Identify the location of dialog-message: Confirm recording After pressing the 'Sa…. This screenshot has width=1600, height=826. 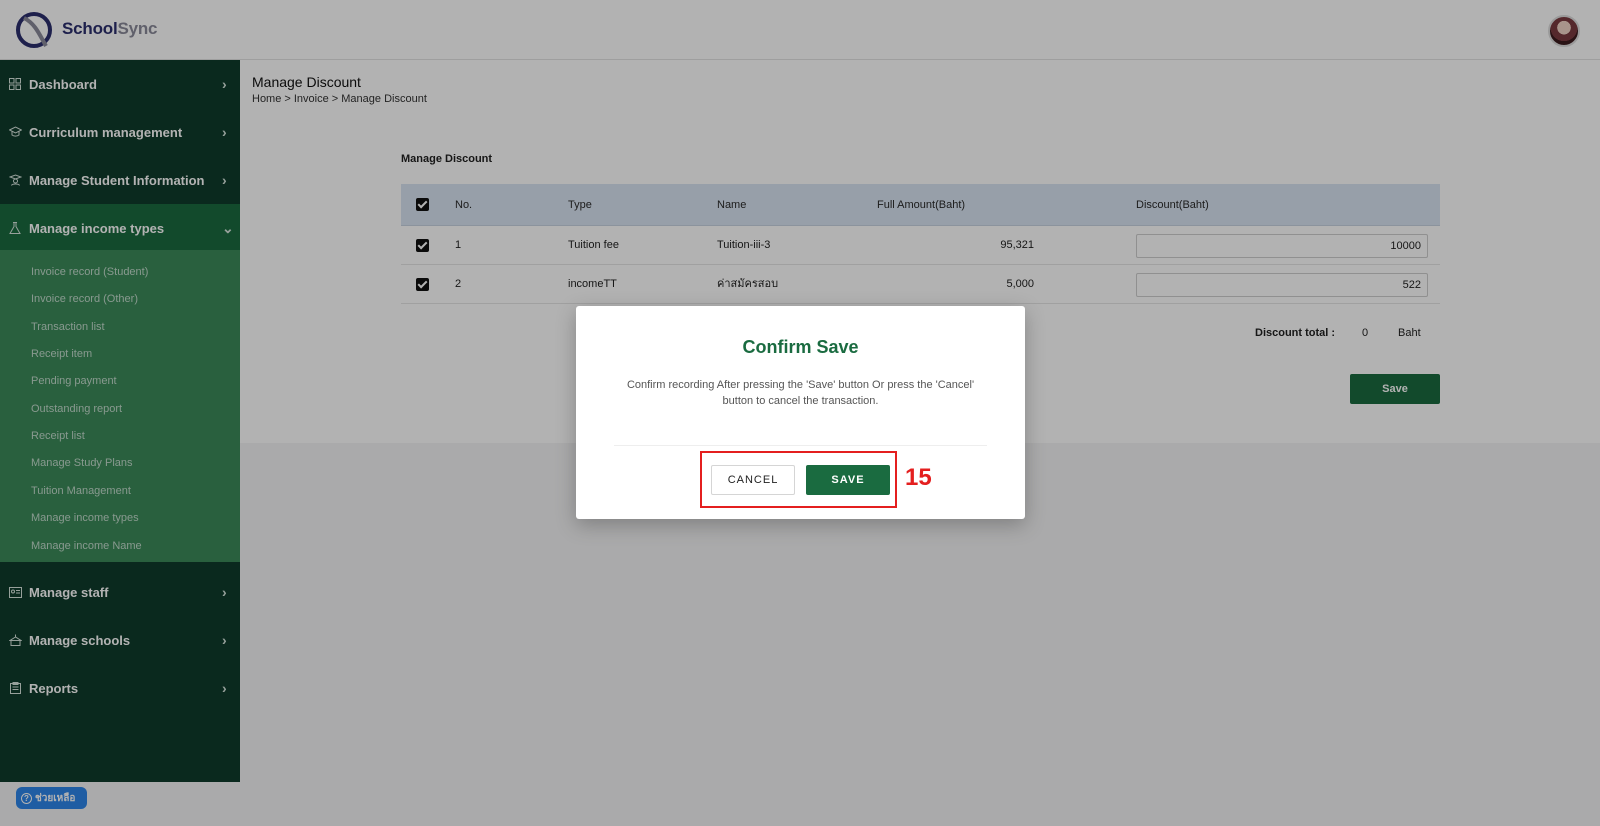
(800, 393).